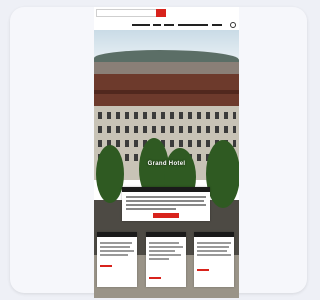  Describe the element at coordinates (126, 13) in the screenshot. I see `search-input` at that location.